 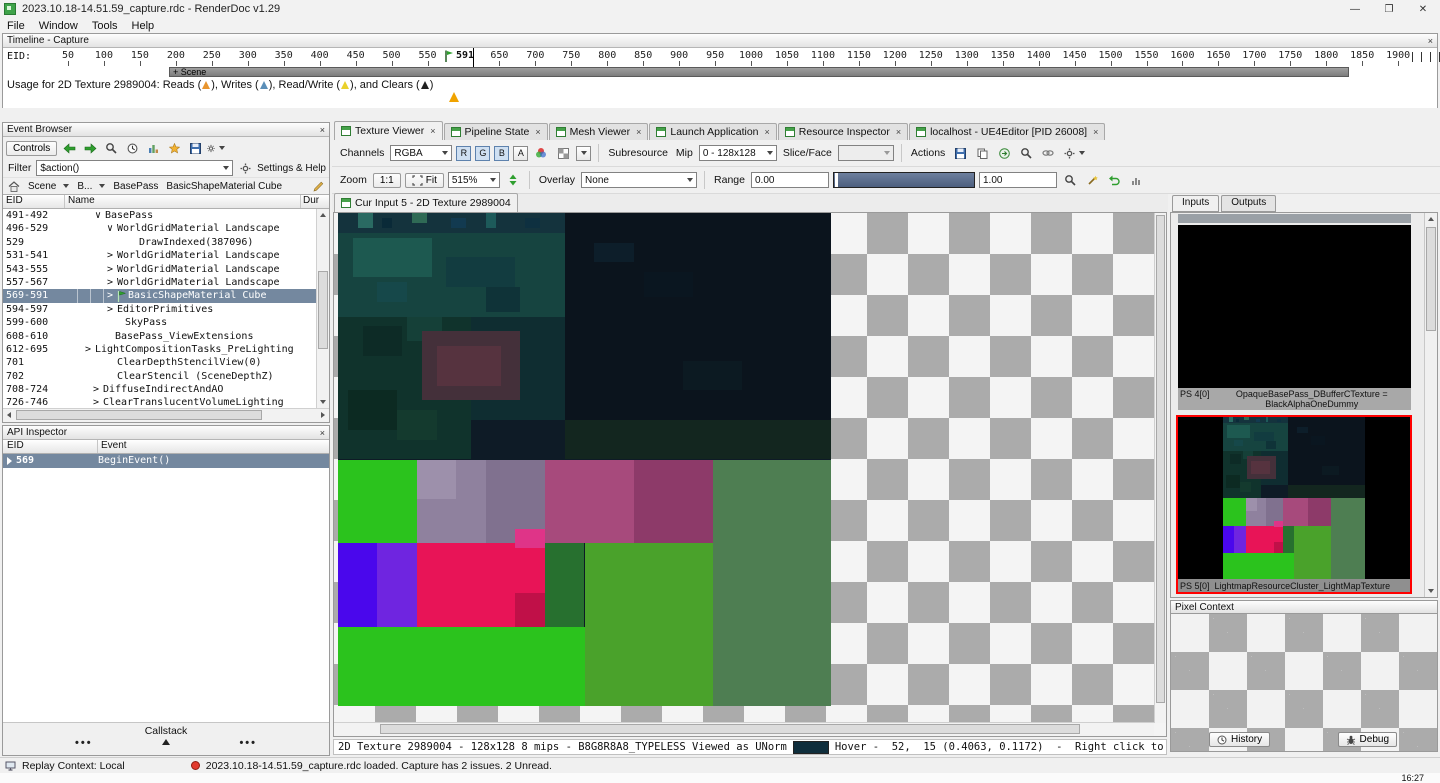 I want to click on tab-cur-input-texture: Cur Input 5 - 2D Texture 2989004, so click(x=426, y=202).